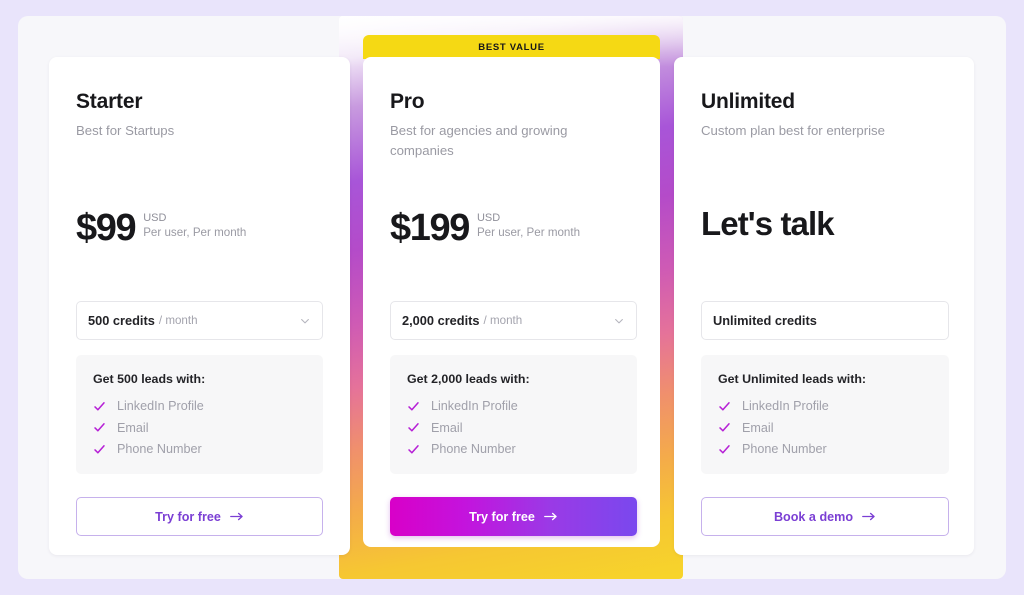  What do you see at coordinates (488, 218) in the screenshot?
I see `price-currency-pro: USD` at bounding box center [488, 218].